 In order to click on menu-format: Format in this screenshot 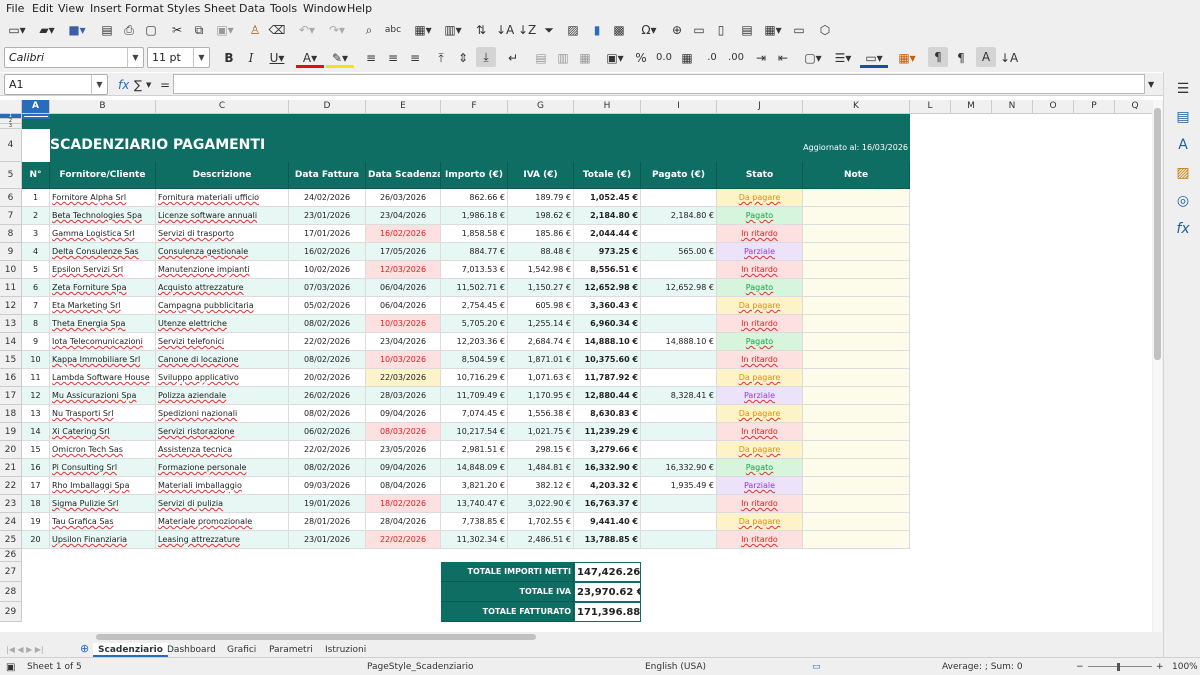, I will do `click(144, 8)`.